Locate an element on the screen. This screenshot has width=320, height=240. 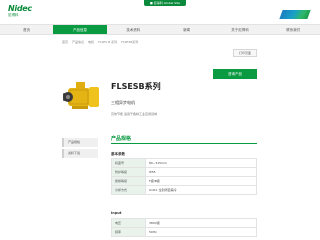
breadcrumb-item: 电机 is located at coordinates (91, 42).